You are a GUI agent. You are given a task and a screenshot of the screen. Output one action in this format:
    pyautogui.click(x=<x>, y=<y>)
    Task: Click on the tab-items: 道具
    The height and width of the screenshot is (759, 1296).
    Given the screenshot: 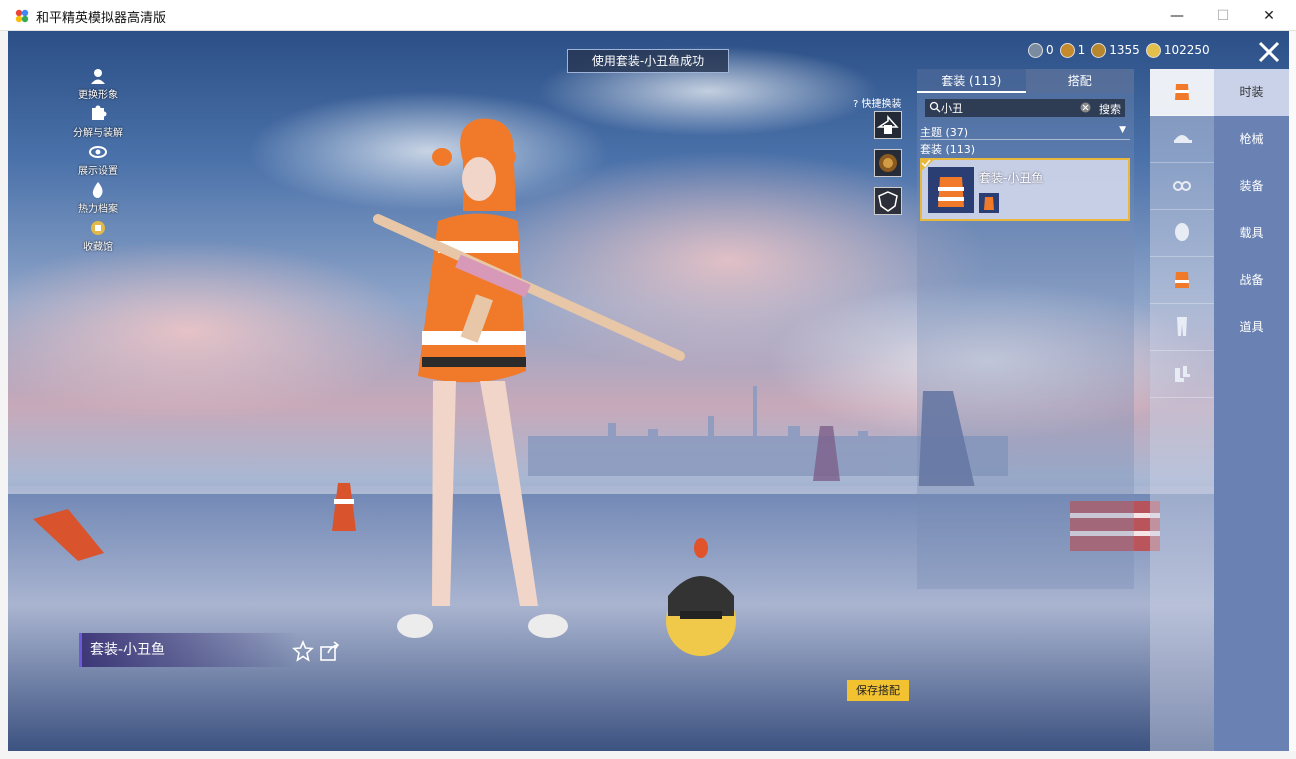 What is the action you would take?
    pyautogui.click(x=1251, y=327)
    